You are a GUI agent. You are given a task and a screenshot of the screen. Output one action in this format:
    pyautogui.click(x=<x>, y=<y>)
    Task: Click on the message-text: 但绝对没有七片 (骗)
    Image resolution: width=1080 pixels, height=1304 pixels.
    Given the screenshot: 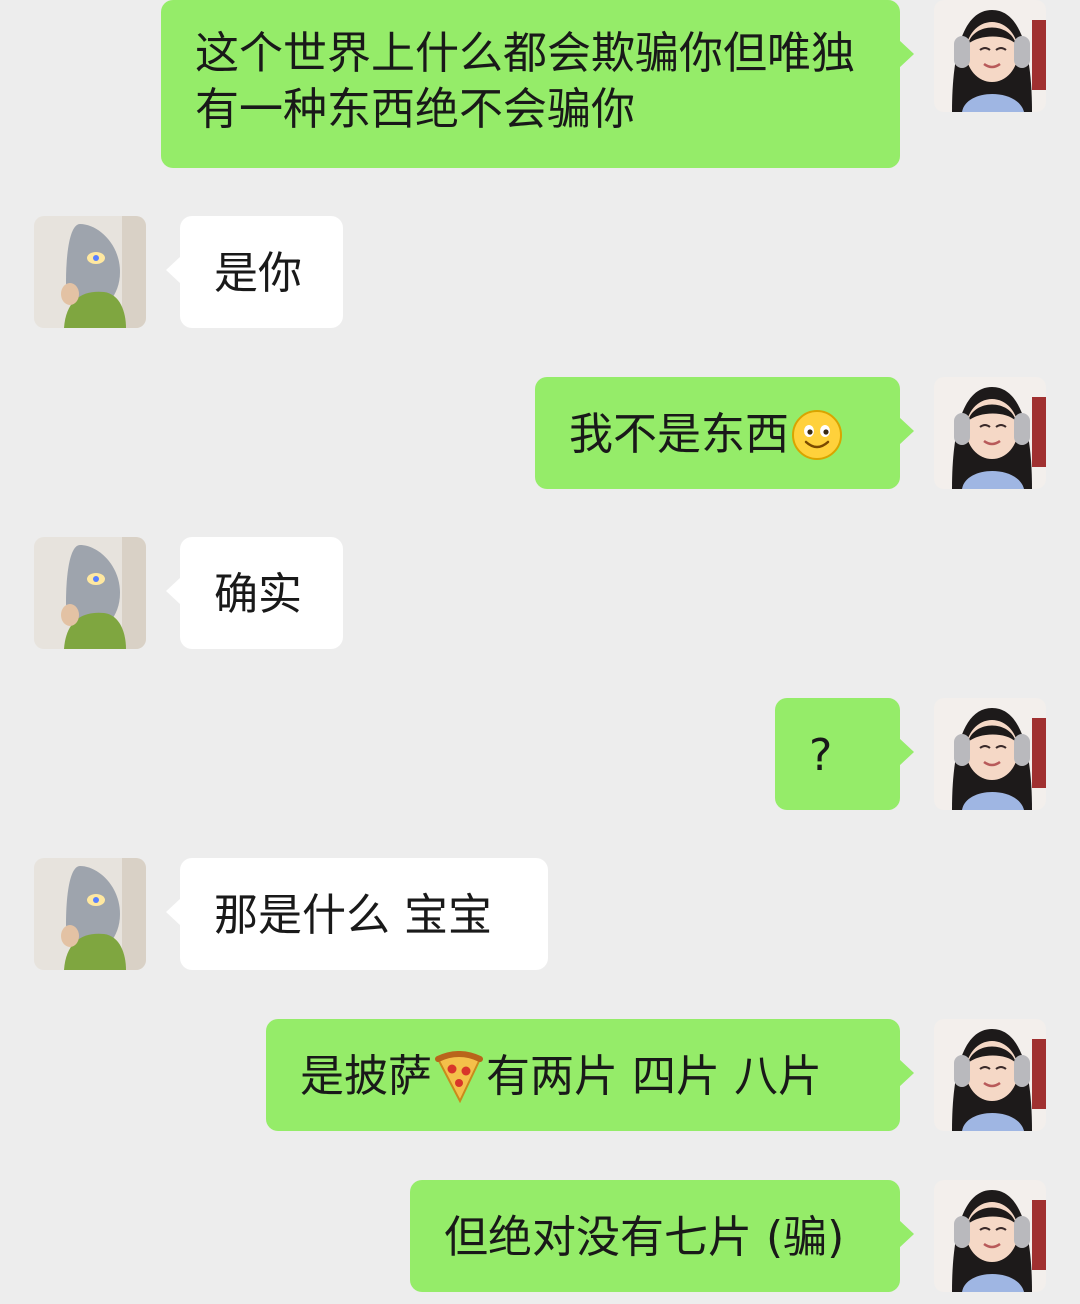 What is the action you would take?
    pyautogui.click(x=644, y=1237)
    